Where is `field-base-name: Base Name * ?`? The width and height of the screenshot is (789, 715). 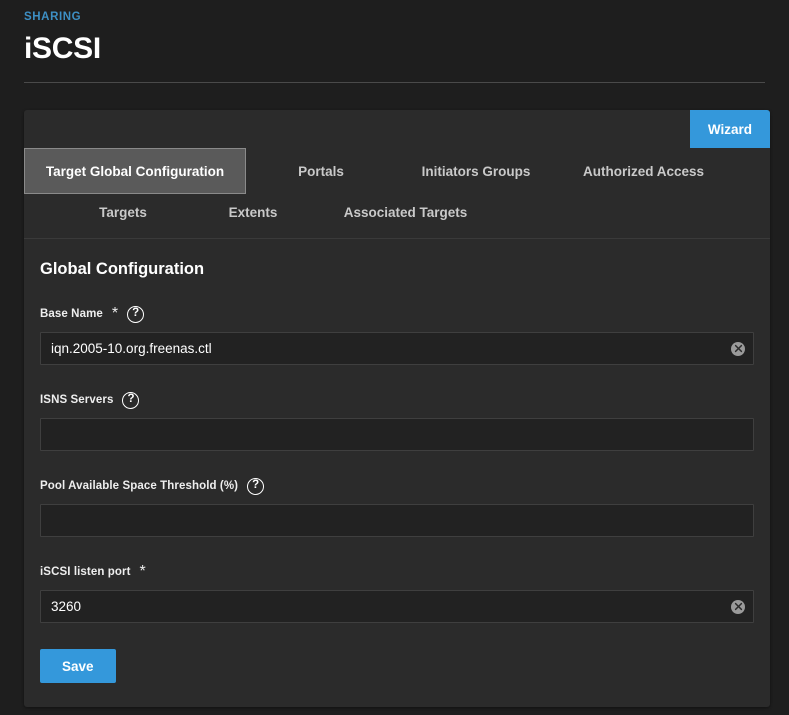 field-base-name: Base Name * ? is located at coordinates (397, 335).